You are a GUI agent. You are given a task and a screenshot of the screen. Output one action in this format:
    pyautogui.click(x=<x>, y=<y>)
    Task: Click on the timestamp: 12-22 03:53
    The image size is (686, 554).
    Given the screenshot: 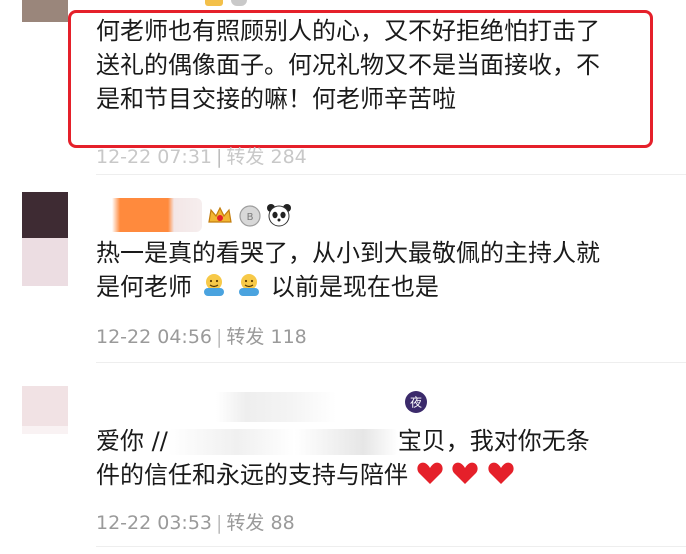 What is the action you would take?
    pyautogui.click(x=154, y=523)
    